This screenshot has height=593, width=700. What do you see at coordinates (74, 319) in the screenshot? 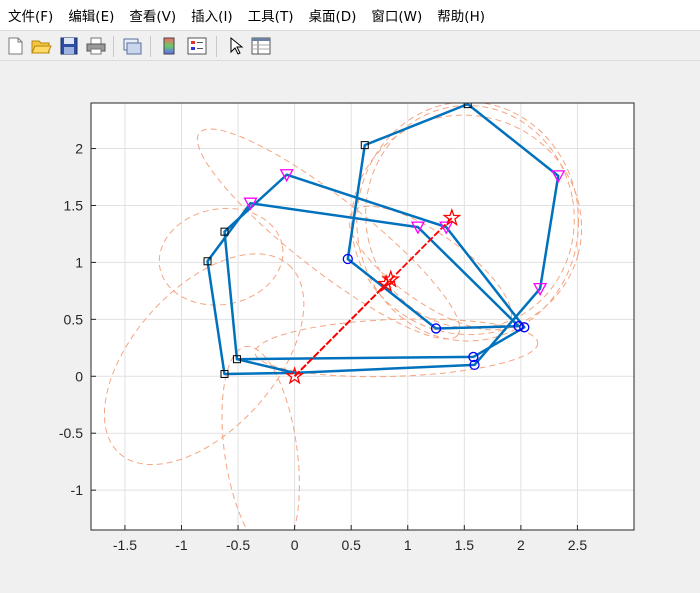
I see `y-tick-label: 0.5` at bounding box center [74, 319].